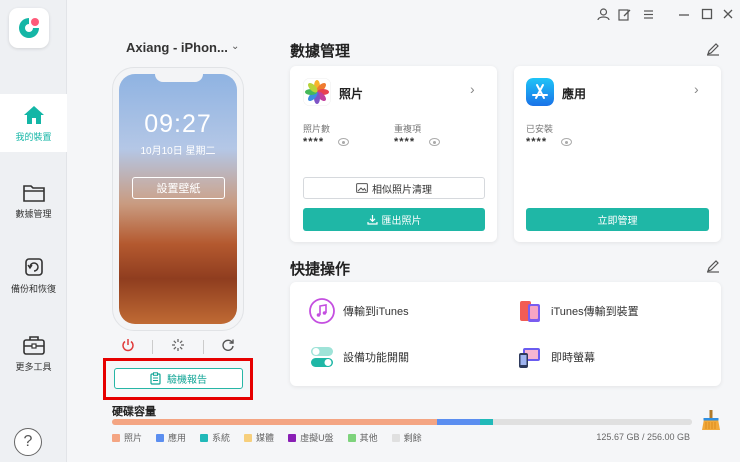 The image size is (740, 462). What do you see at coordinates (401, 221) in the screenshot?
I see `export-photos-label: 匯出照片` at bounding box center [401, 221].